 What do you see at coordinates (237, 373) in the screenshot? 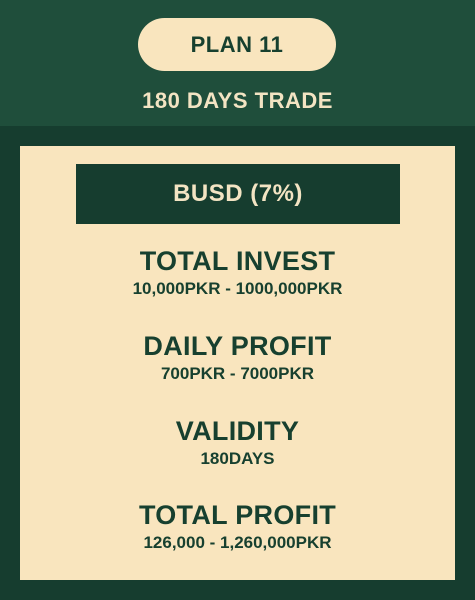
I see `stat-value: 700PKR - 7000PKR` at bounding box center [237, 373].